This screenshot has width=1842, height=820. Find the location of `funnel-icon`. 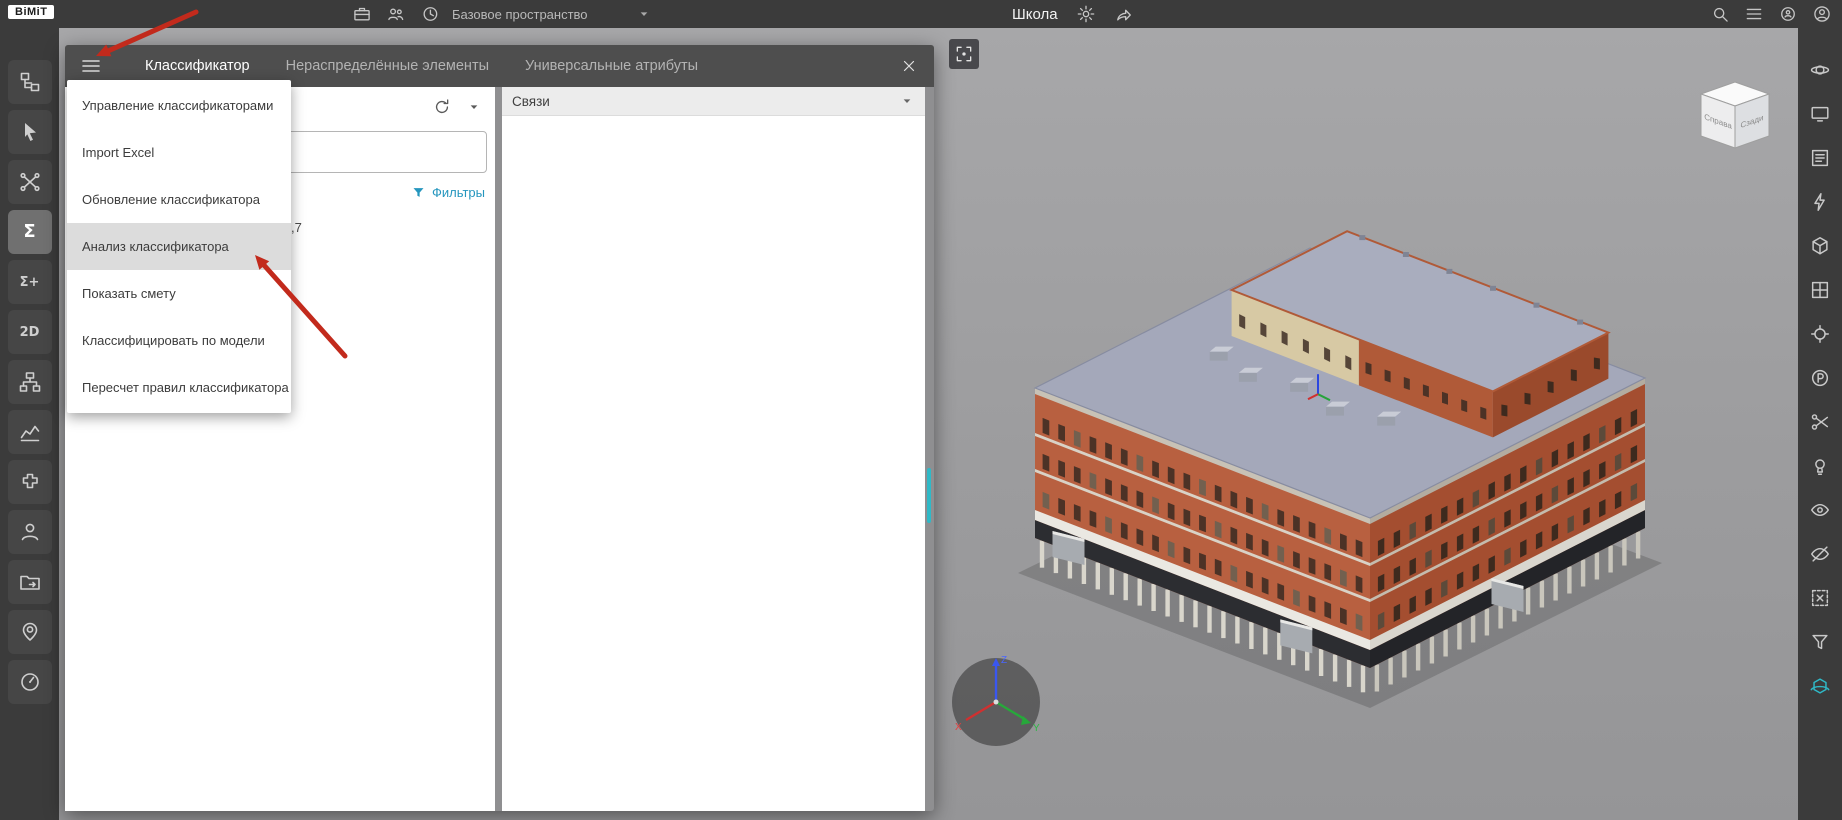

funnel-icon is located at coordinates (1820, 641).